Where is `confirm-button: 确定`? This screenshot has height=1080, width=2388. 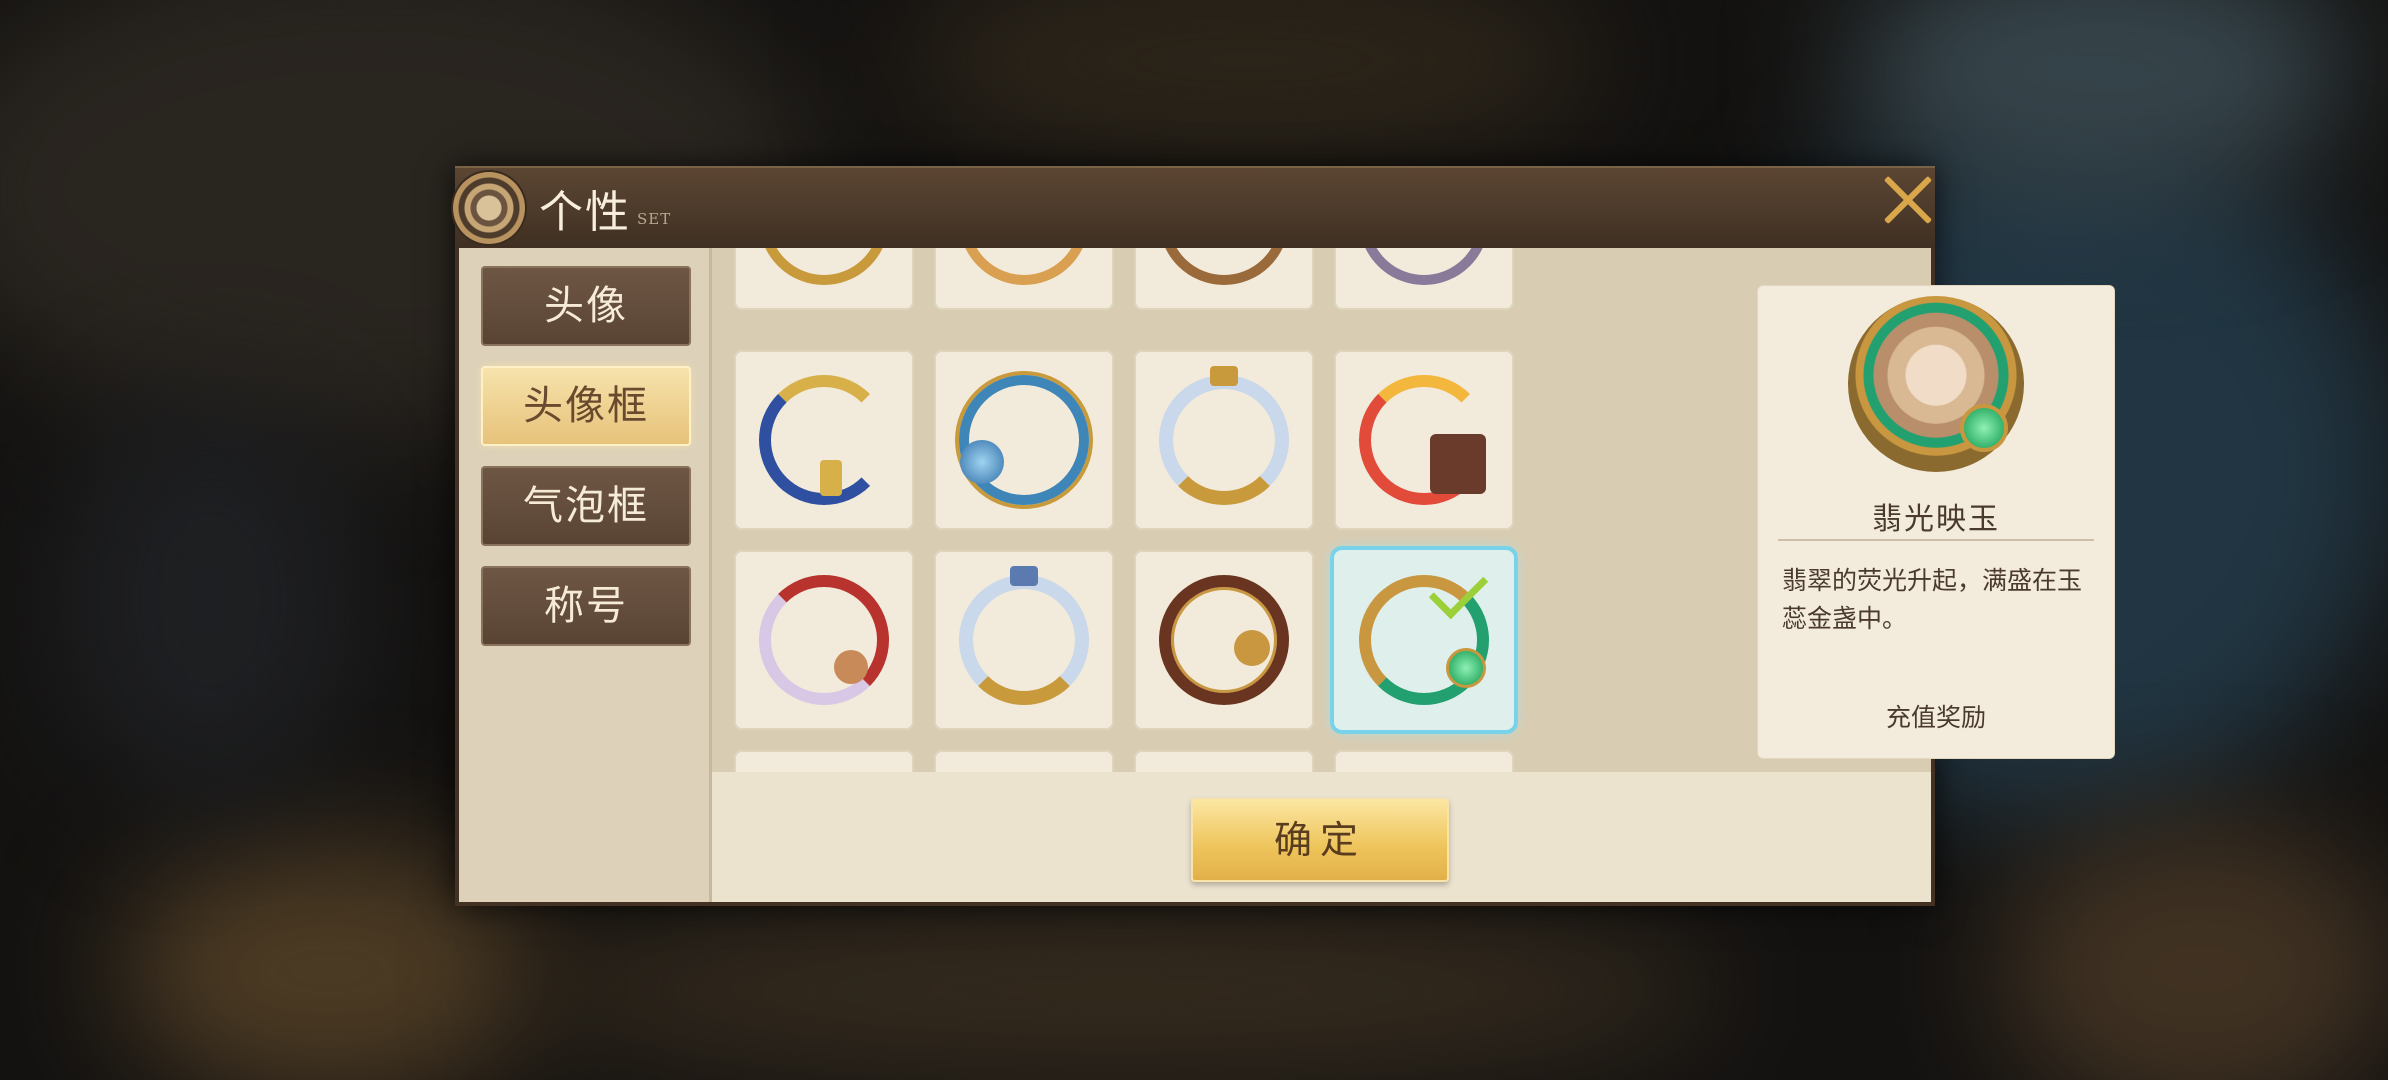
confirm-button: 确定 is located at coordinates (1320, 840).